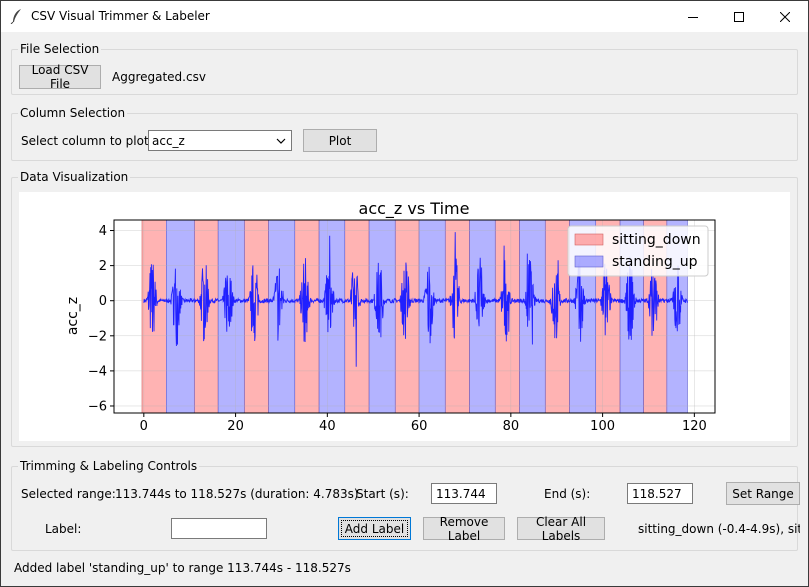 The width and height of the screenshot is (809, 587). I want to click on file-selection-group: File Selection, so click(404, 68).